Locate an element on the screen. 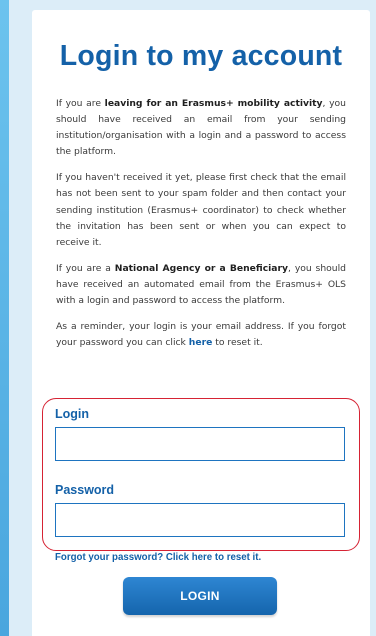  password-label: Password is located at coordinates (85, 490).